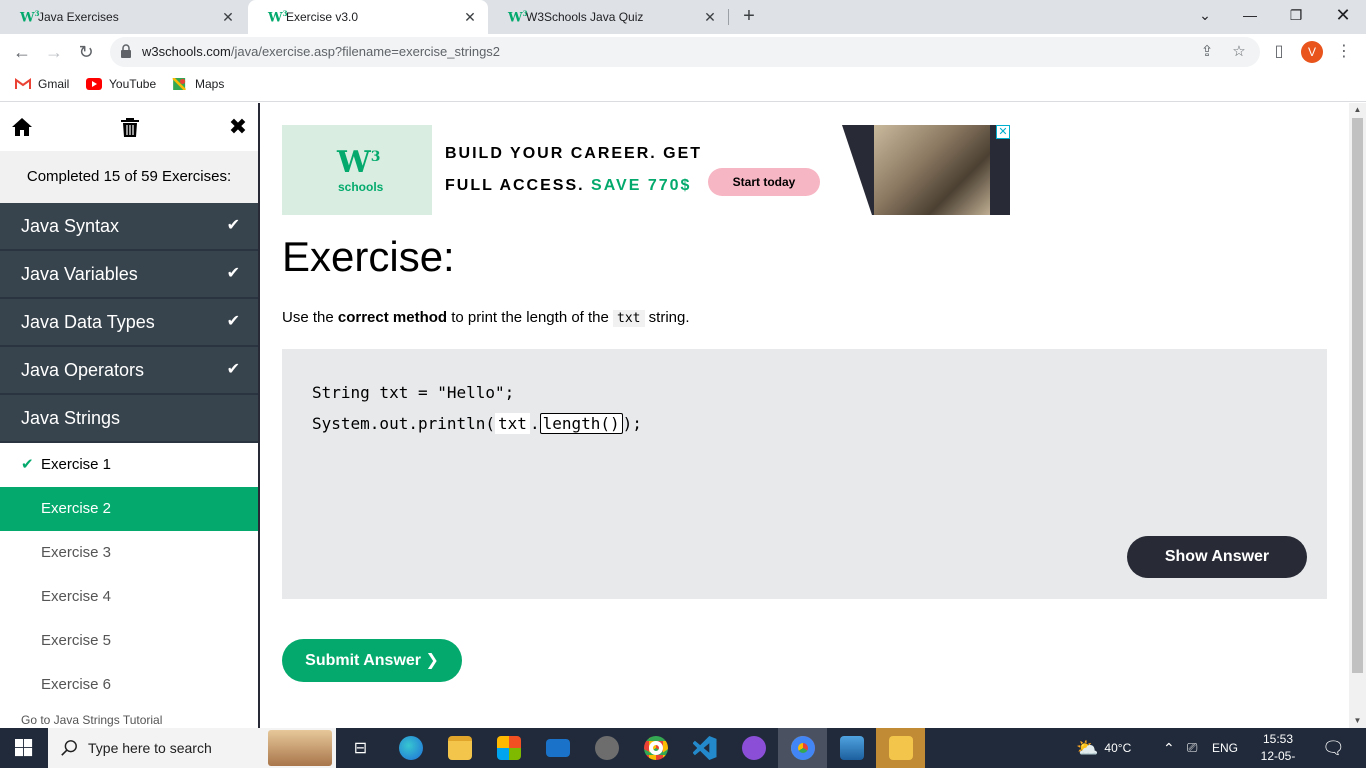  Describe the element at coordinates (129, 419) in the screenshot. I see `sidebar-category-java-strings: Java Strings` at that location.